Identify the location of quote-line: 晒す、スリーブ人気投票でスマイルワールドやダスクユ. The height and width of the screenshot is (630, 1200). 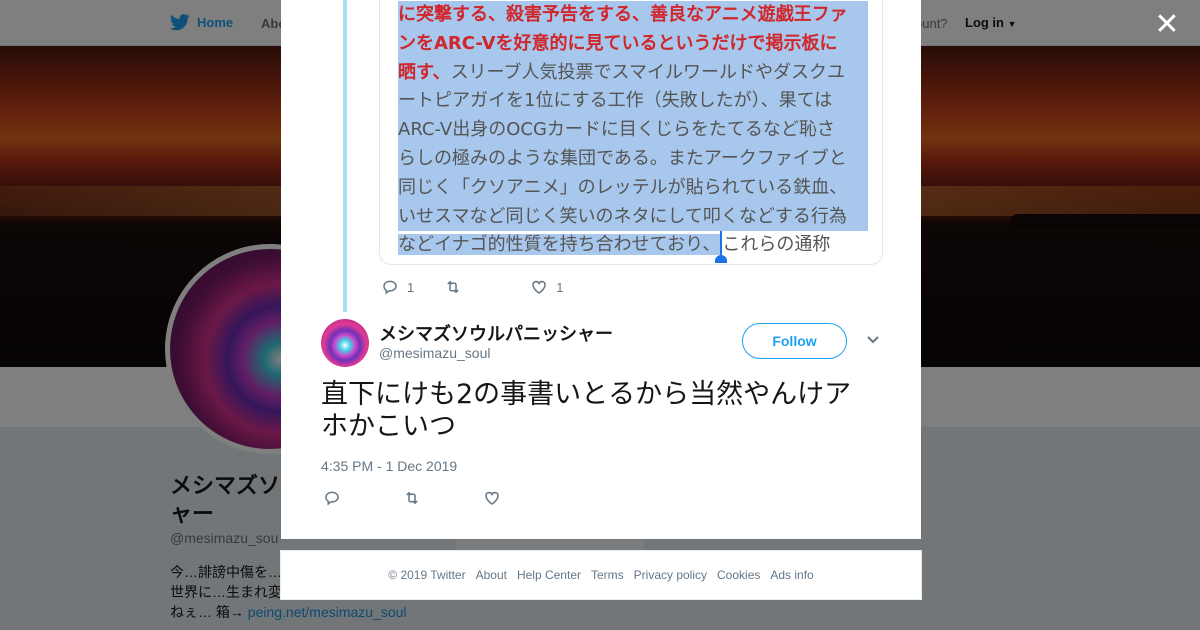
(633, 73).